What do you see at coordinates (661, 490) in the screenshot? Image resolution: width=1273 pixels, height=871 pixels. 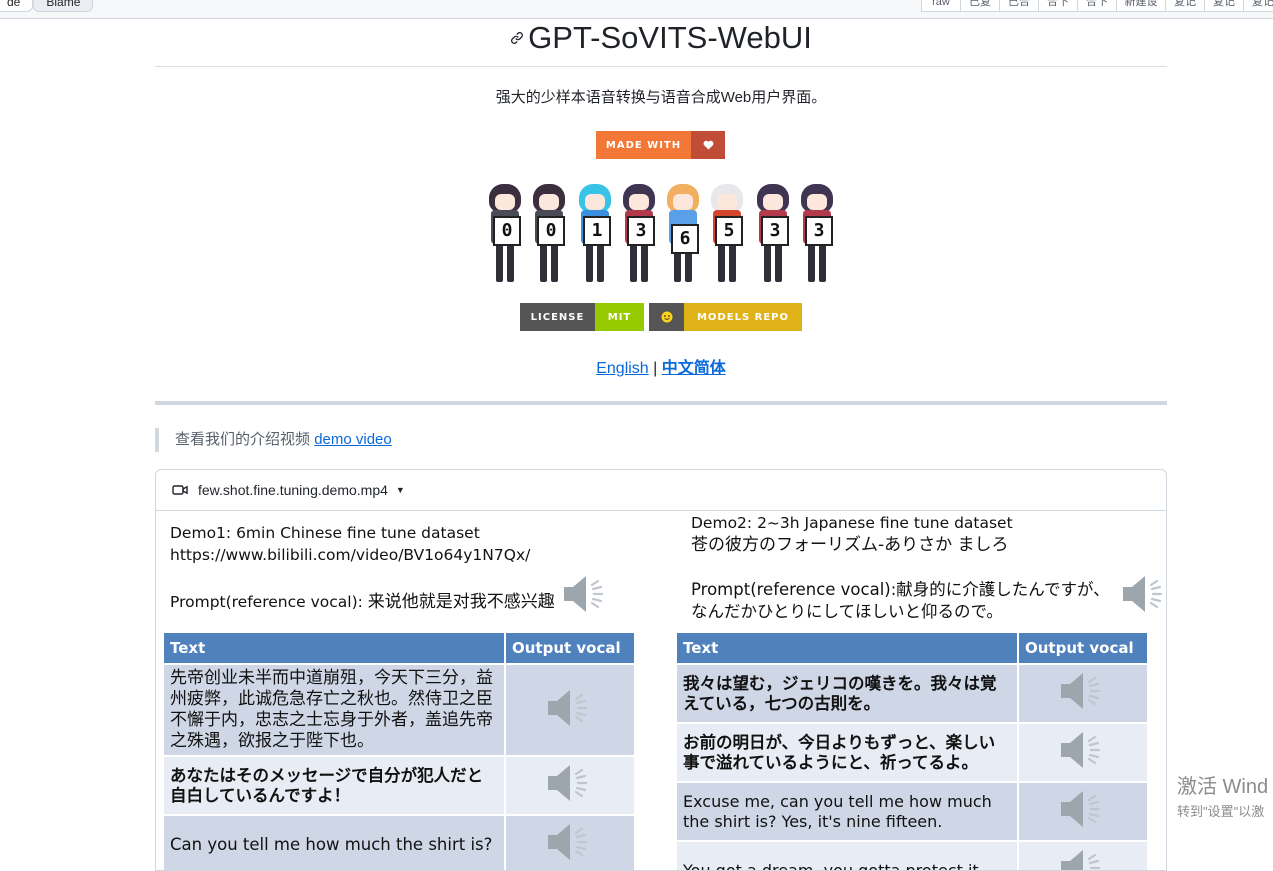 I see `video-header: few.shot.fine.tuning.demo.mp4 ▼` at bounding box center [661, 490].